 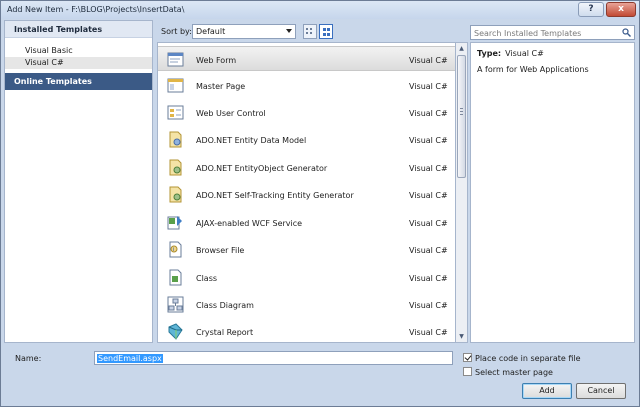 I want to click on list-item: Web Form Visual C#, so click(x=306, y=58).